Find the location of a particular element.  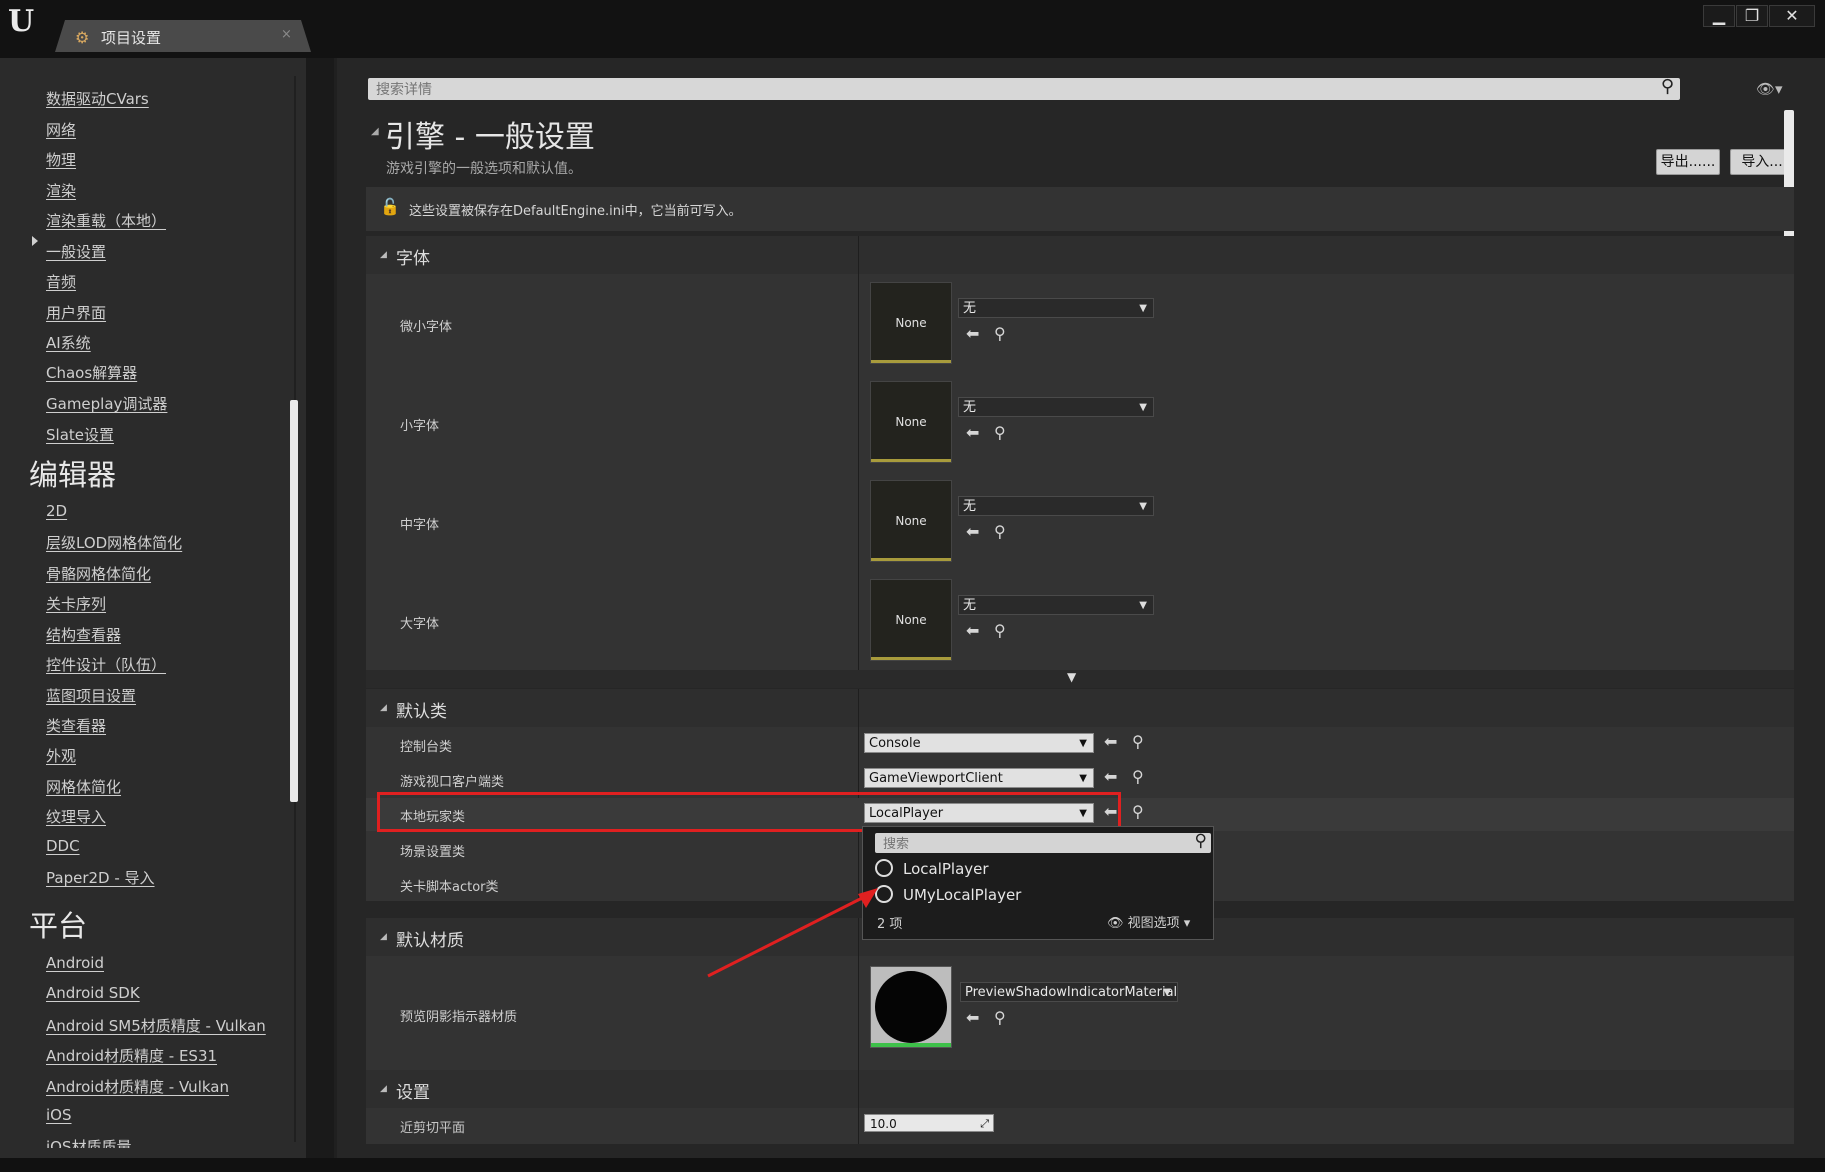

close-window-button: ✕ is located at coordinates (1792, 16).